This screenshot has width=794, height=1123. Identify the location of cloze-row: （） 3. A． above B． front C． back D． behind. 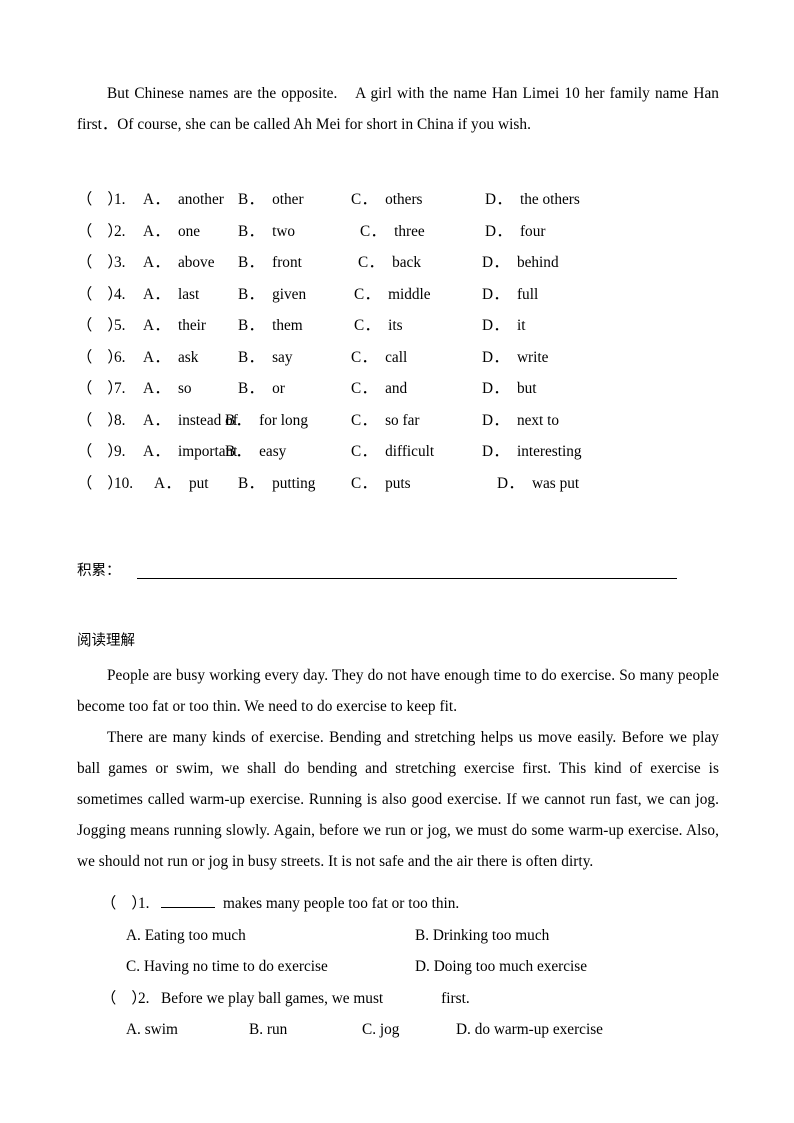
(398, 263).